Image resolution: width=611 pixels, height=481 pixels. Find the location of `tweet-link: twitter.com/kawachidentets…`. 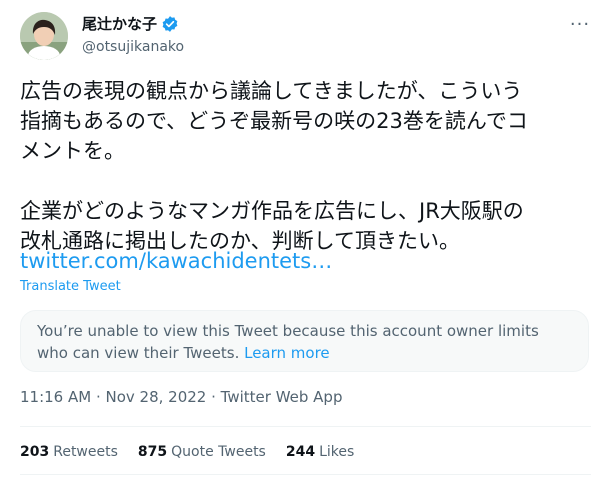

tweet-link: twitter.com/kawachidentets… is located at coordinates (176, 261).